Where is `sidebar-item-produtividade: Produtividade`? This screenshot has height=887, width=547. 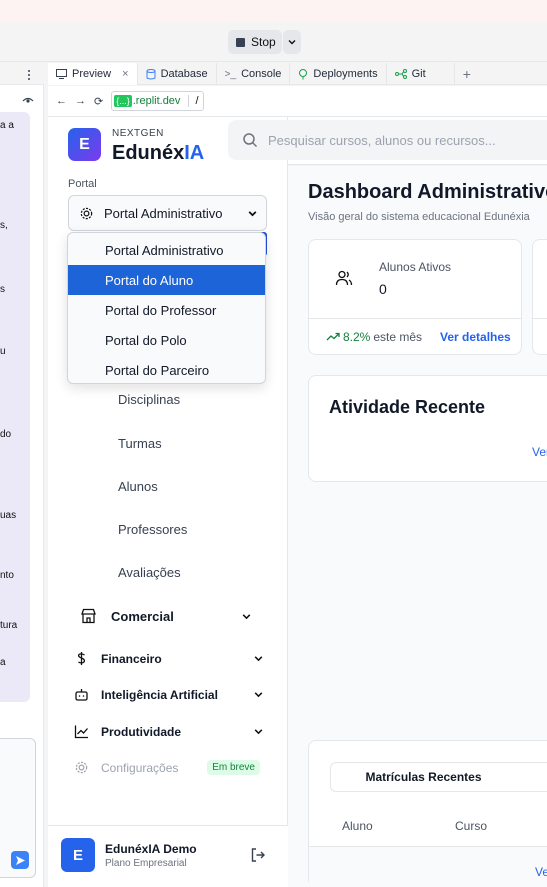
sidebar-item-produtividade: Produtividade is located at coordinates (169, 731).